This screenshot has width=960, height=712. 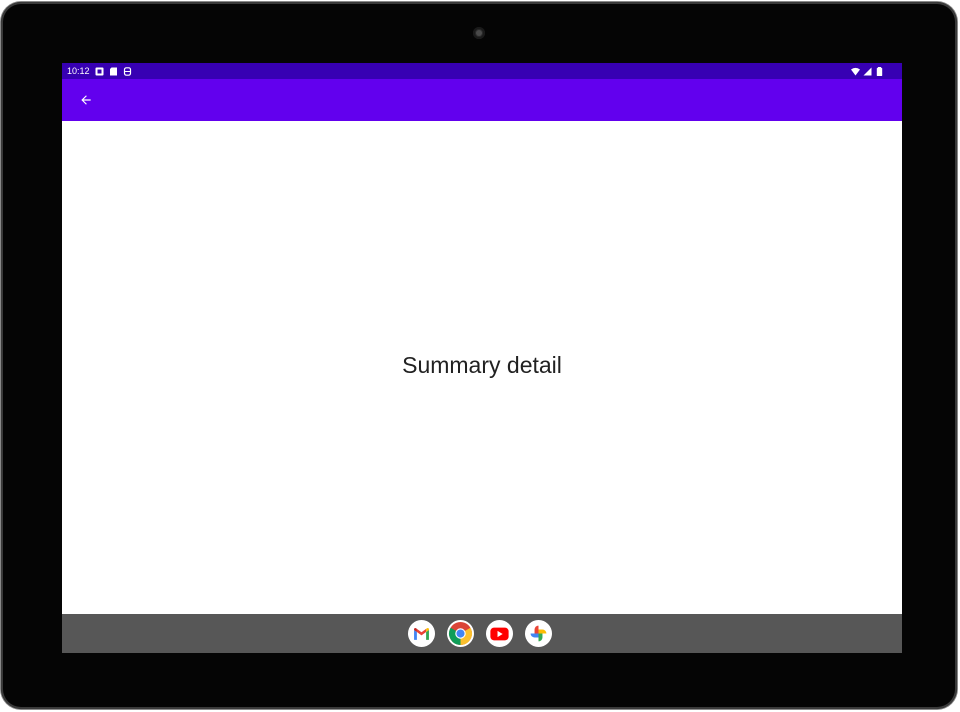 I want to click on signal-icon, so click(x=867, y=71).